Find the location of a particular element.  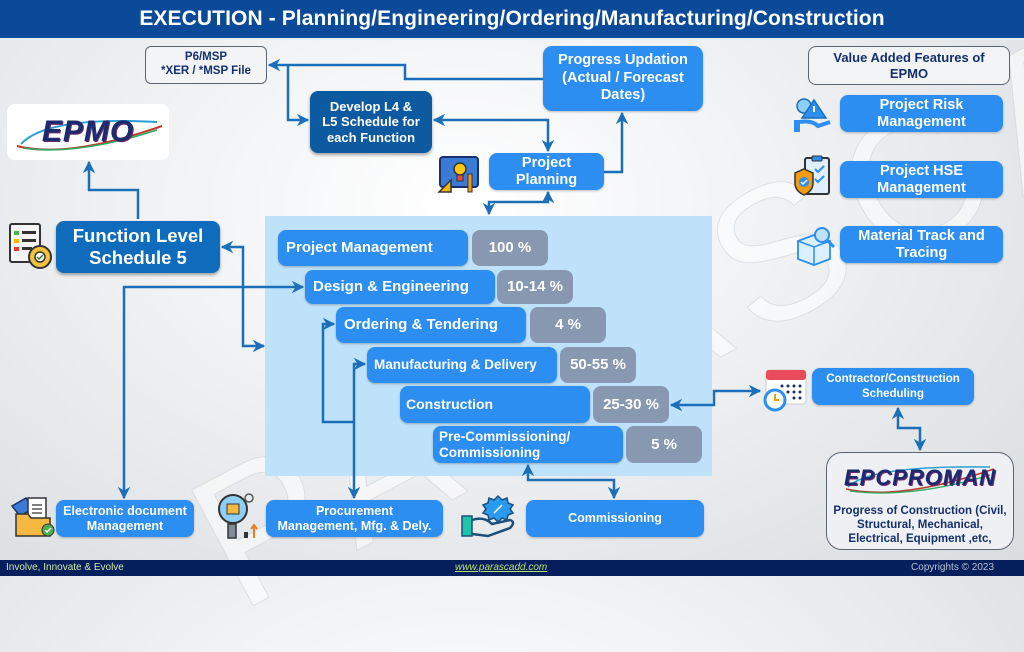

connector-progress-to-p6 is located at coordinates (405, 69).